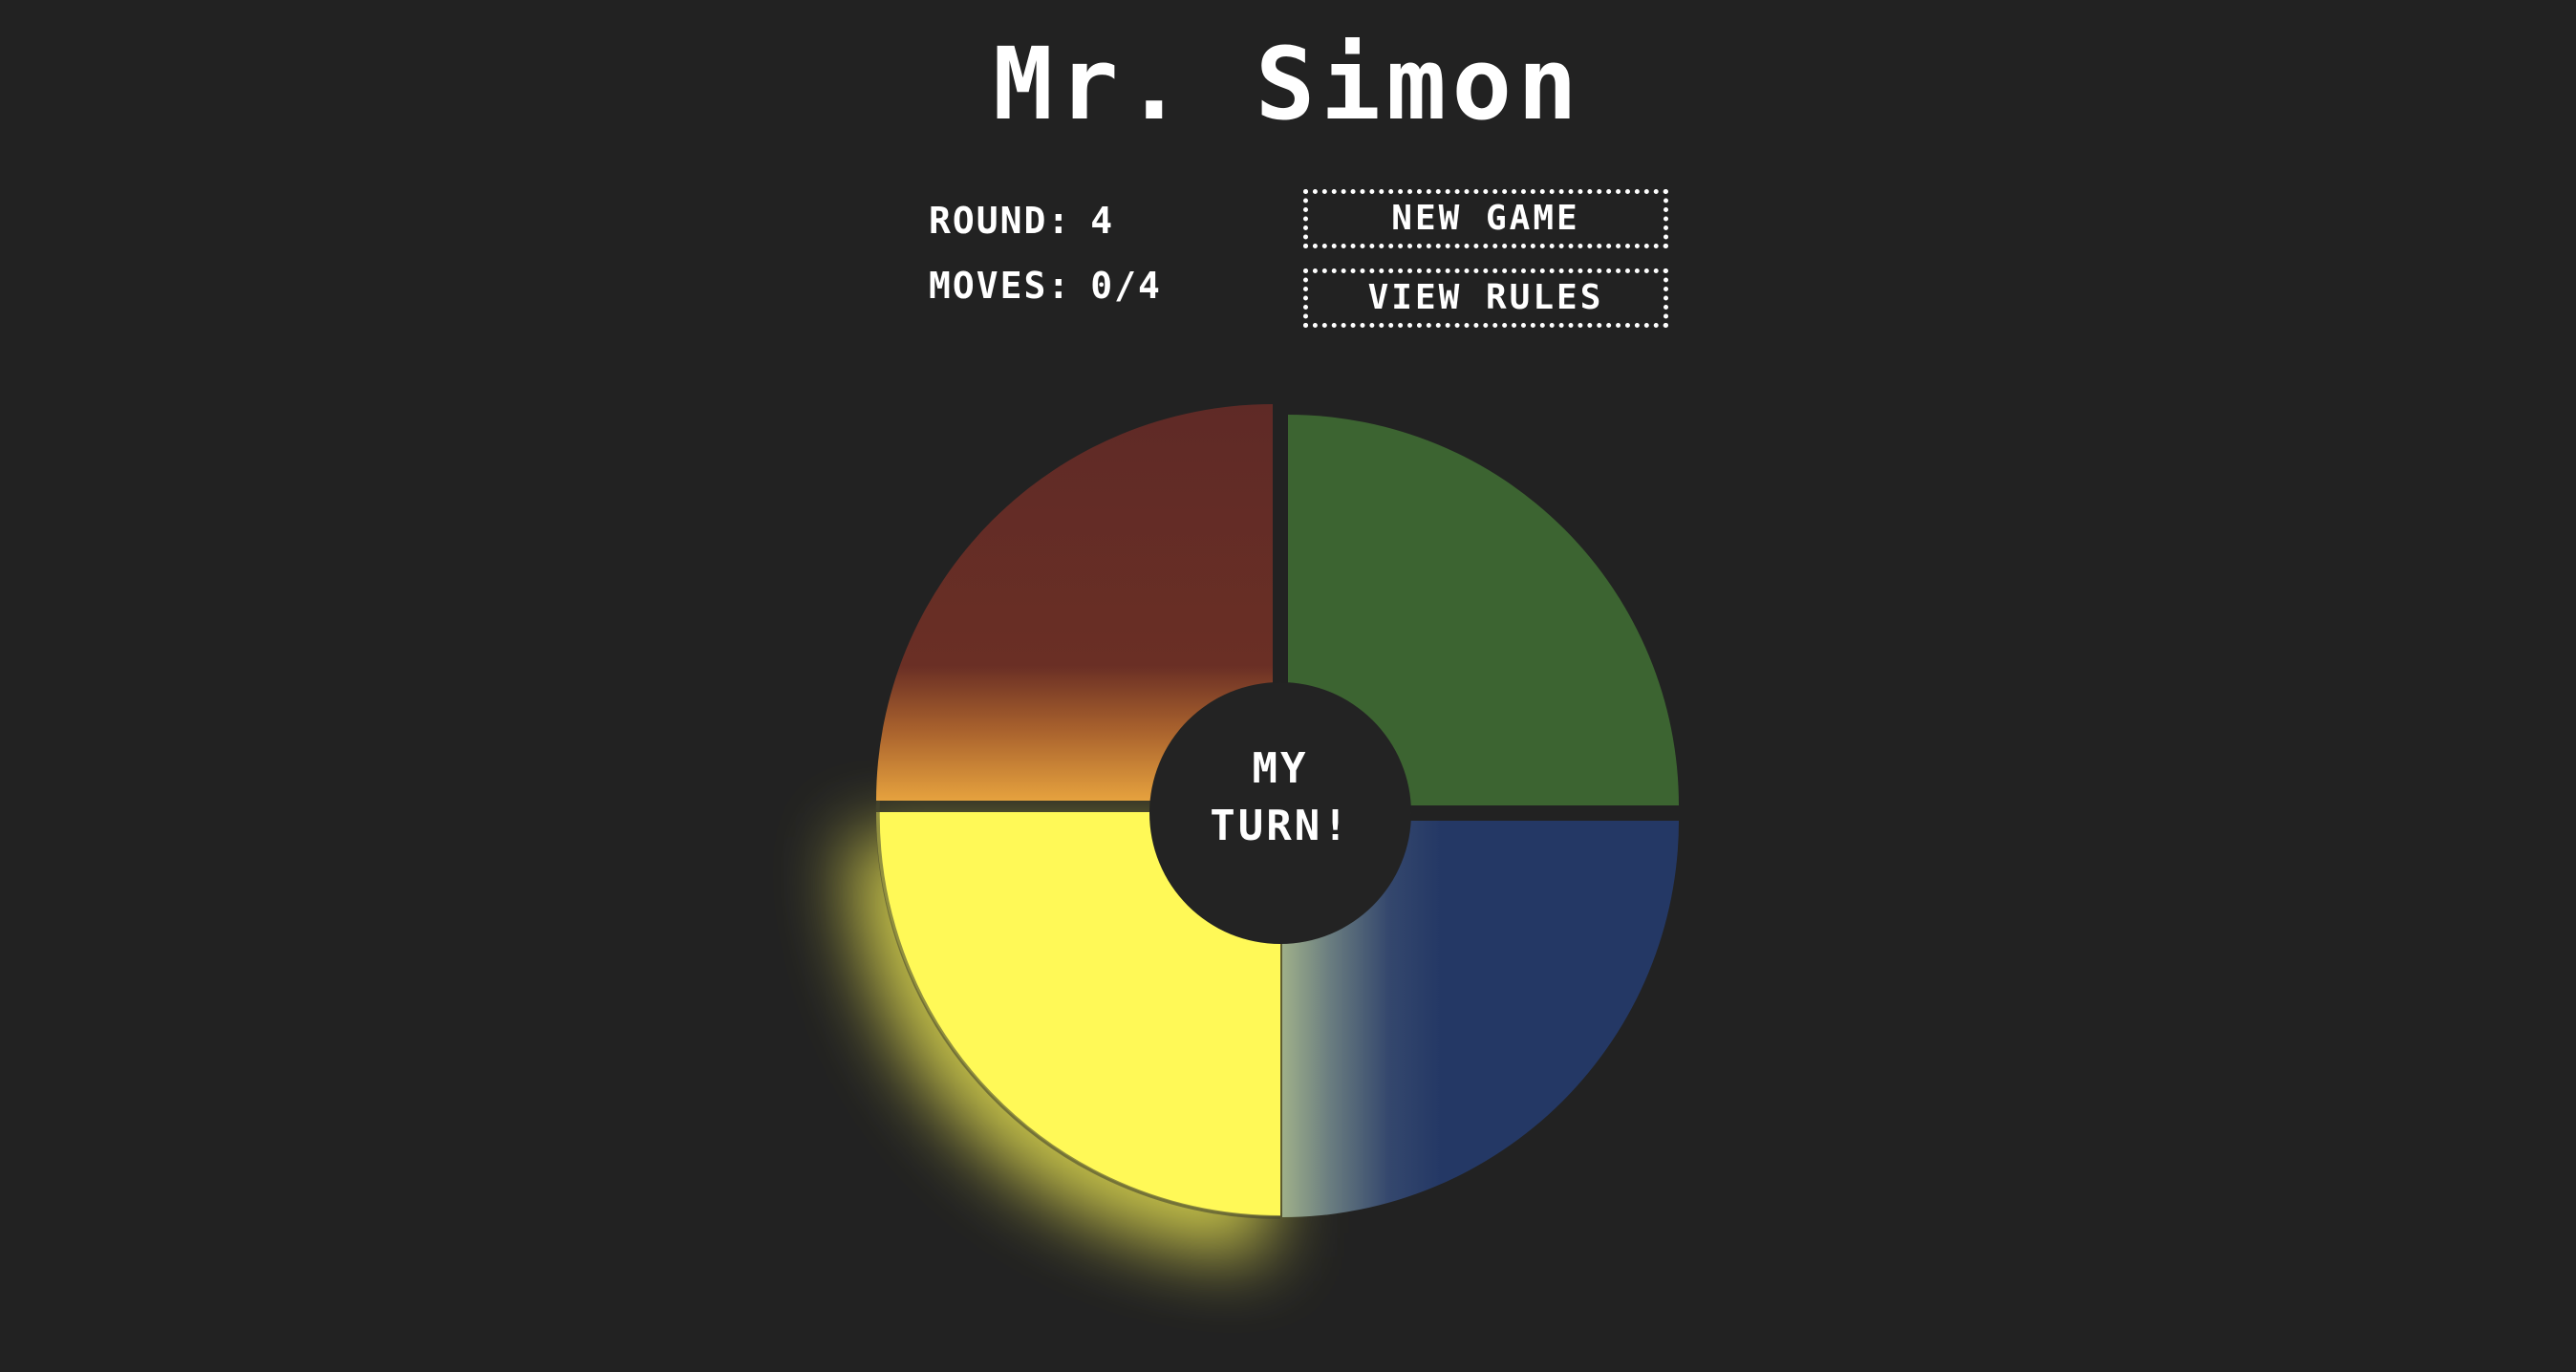 This screenshot has height=1372, width=2576. Describe the element at coordinates (1280, 797) in the screenshot. I see `turn-indicator: MY TURN!` at that location.